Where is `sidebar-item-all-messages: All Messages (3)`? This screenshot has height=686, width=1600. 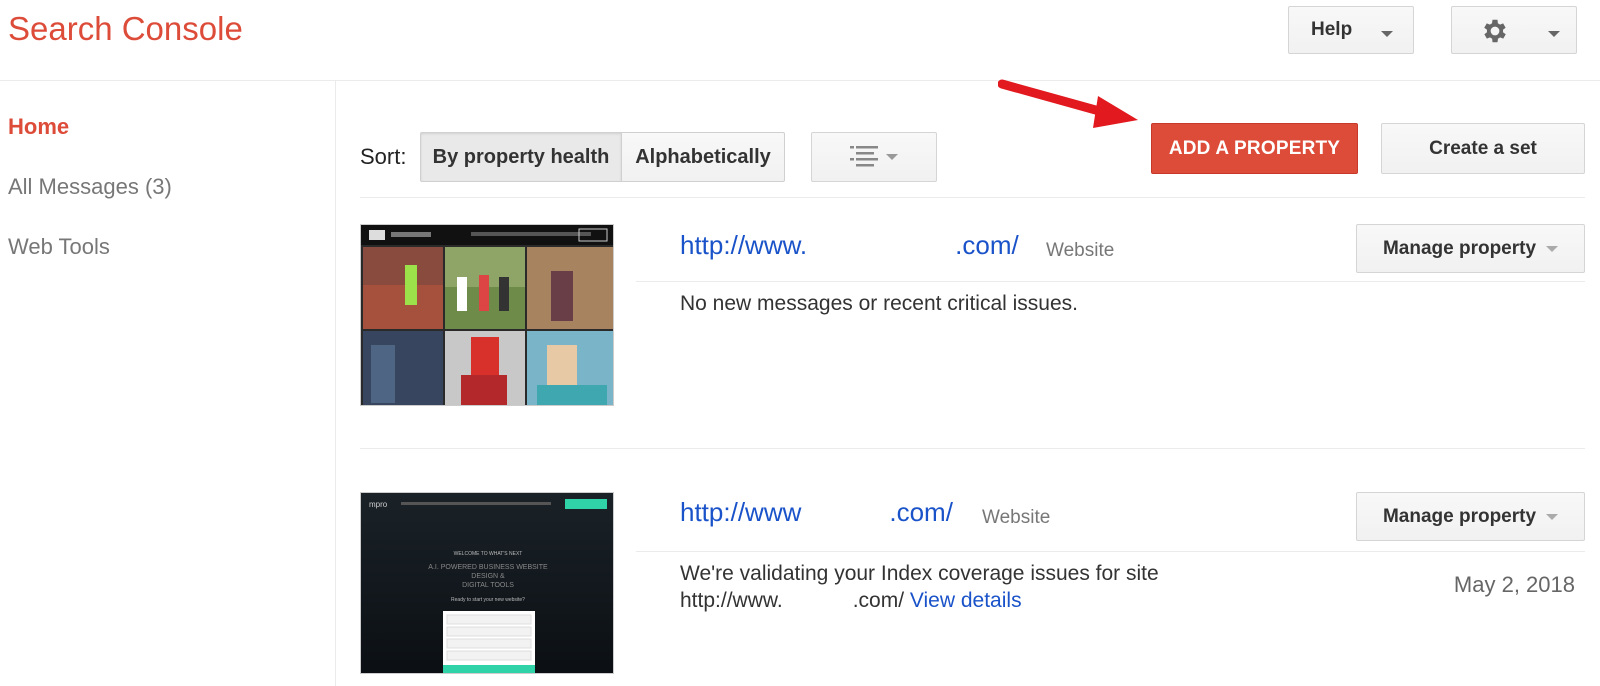
sidebar-item-all-messages: All Messages (3) is located at coordinates (90, 187).